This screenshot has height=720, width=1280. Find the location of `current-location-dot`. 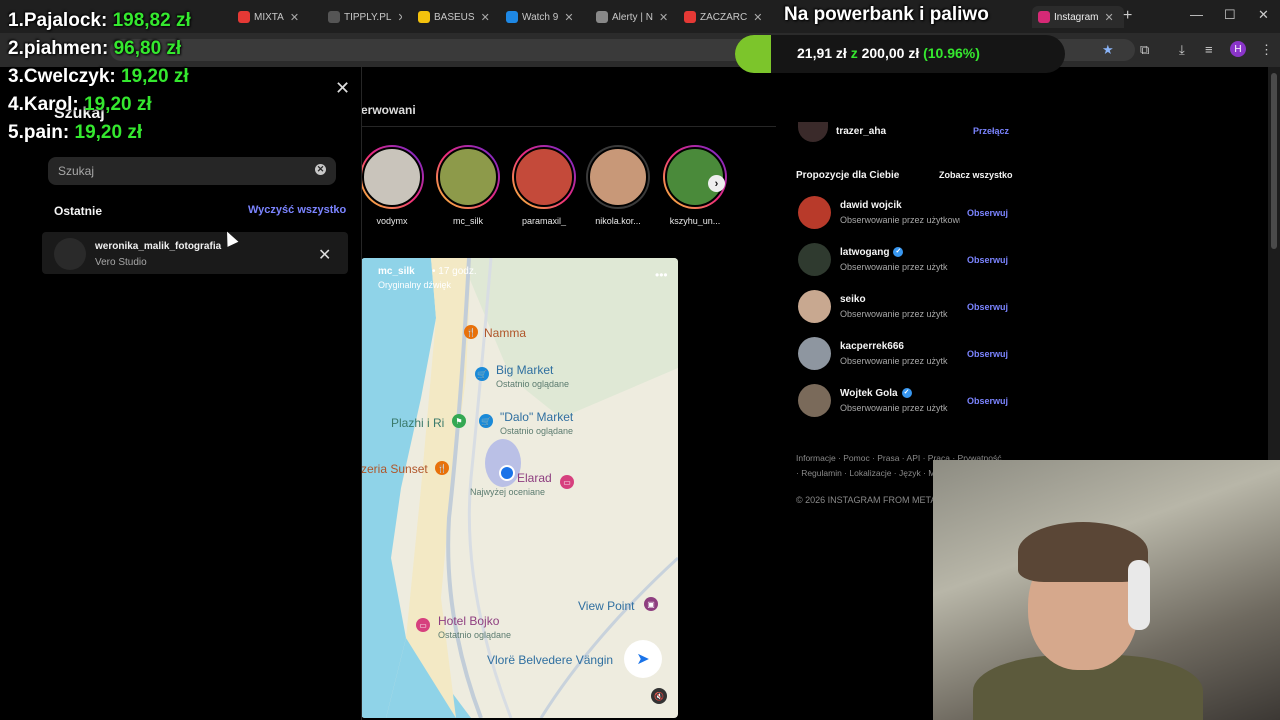

current-location-dot is located at coordinates (507, 473).